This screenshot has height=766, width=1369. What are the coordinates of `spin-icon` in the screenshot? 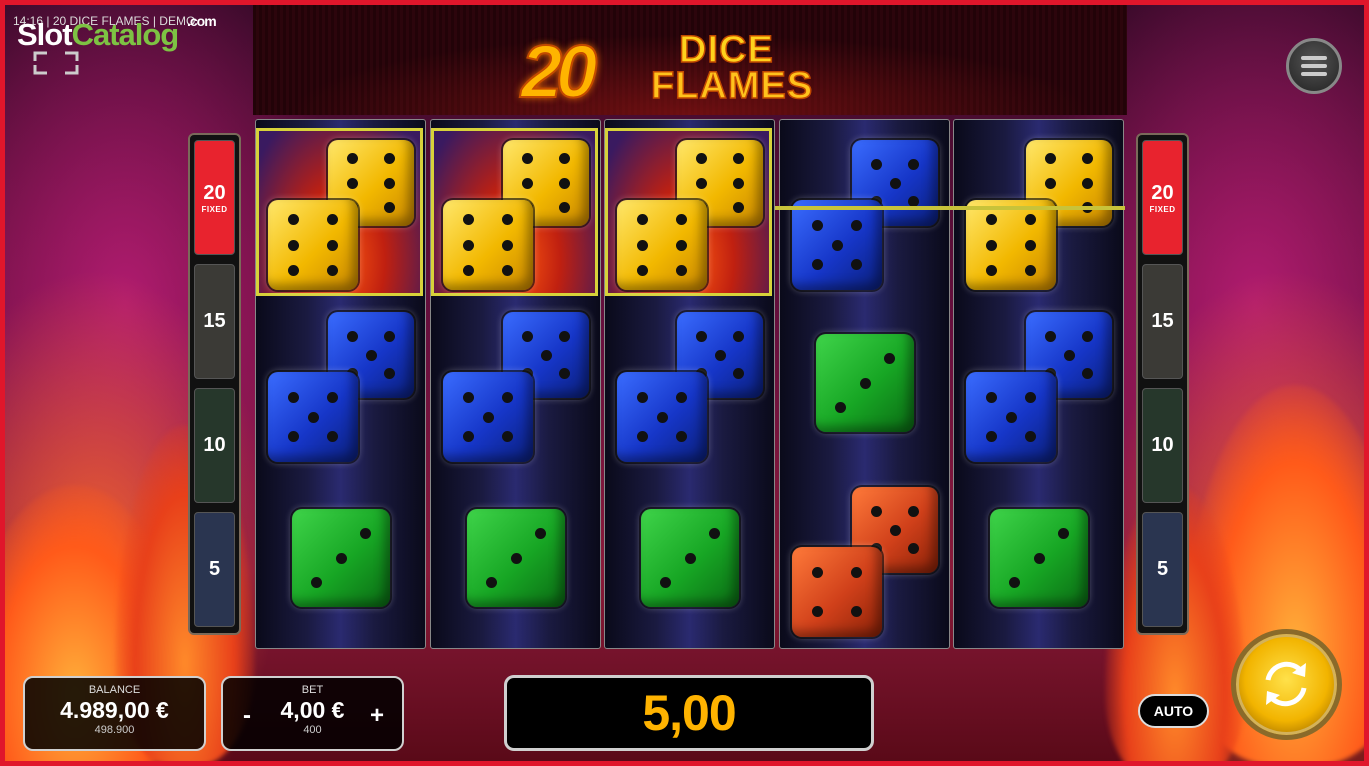 It's located at (1286, 684).